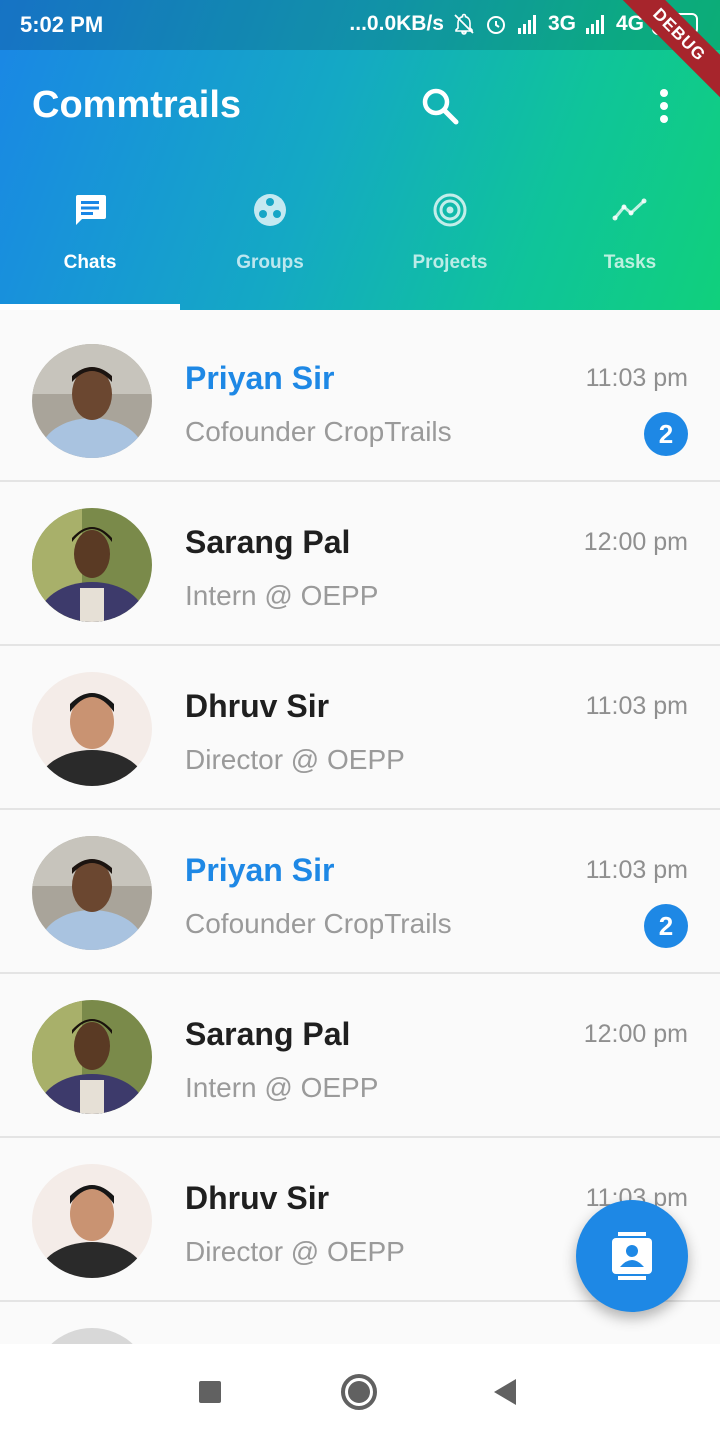 The height and width of the screenshot is (1440, 720). I want to click on tab-tasks: Tasks, so click(630, 245).